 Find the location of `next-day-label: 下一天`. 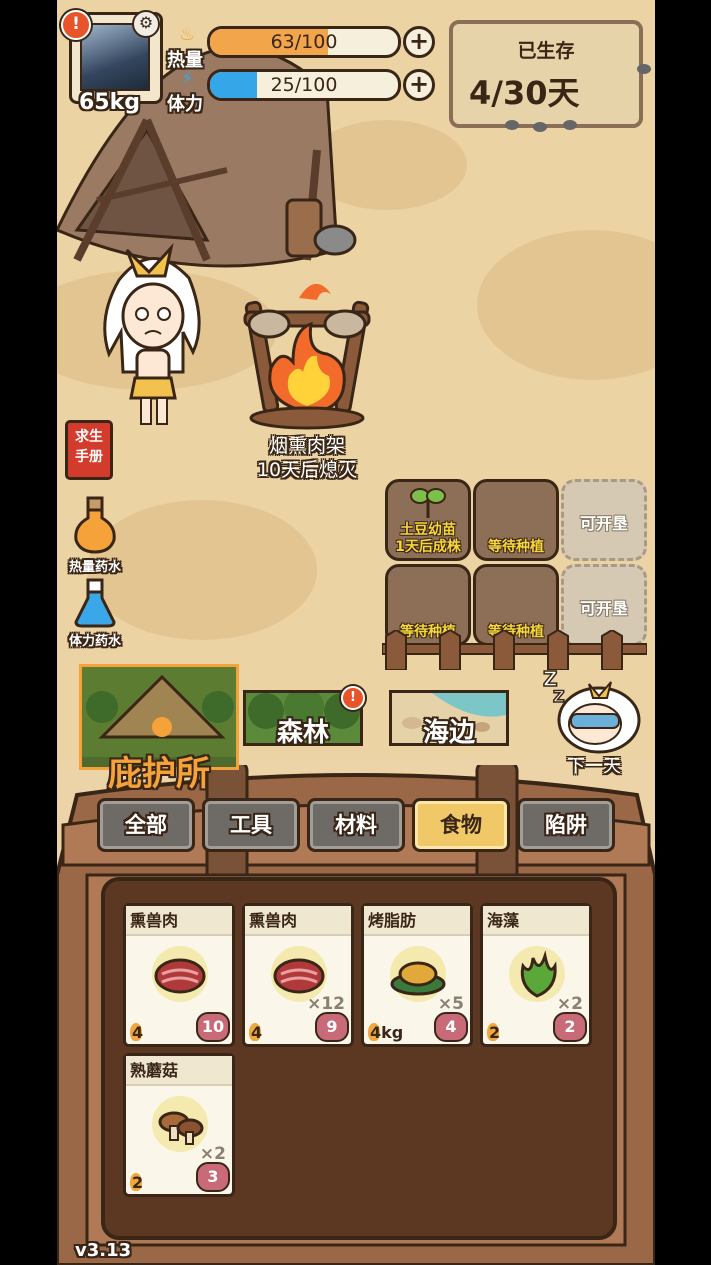

next-day-label: 下一天 is located at coordinates (594, 766).